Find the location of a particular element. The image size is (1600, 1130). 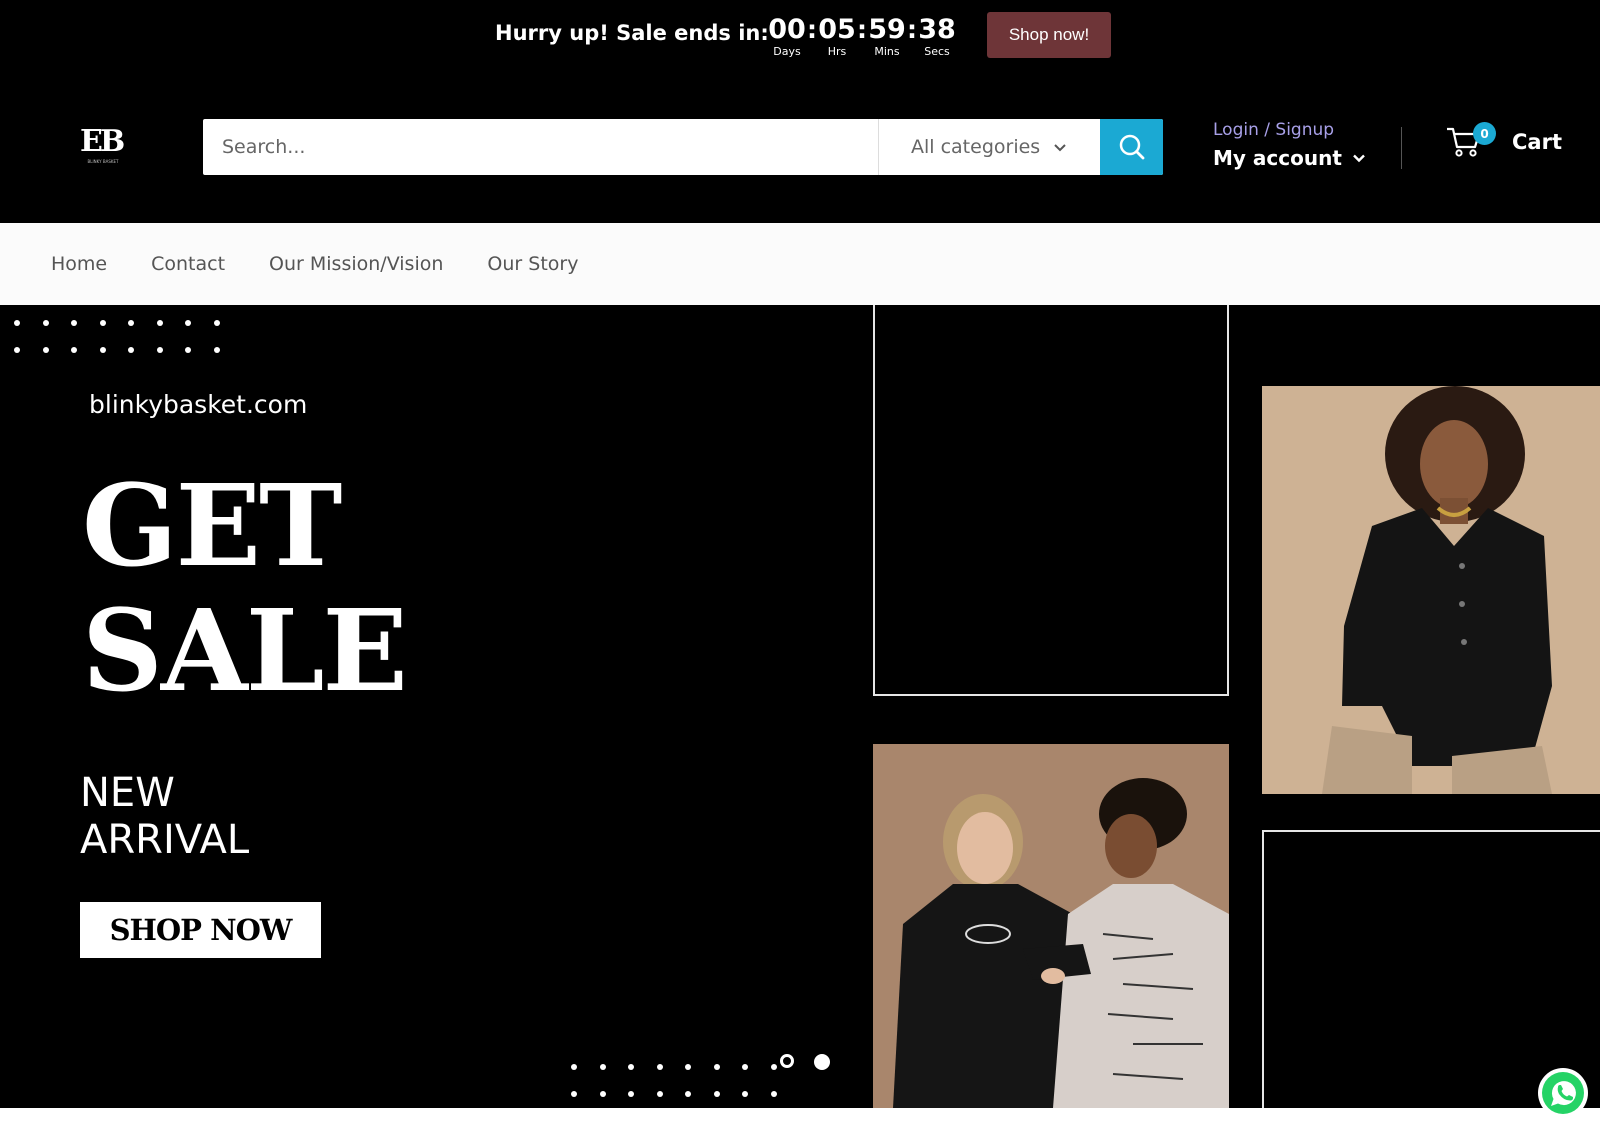

nav-item-contact: Contact is located at coordinates (188, 264).